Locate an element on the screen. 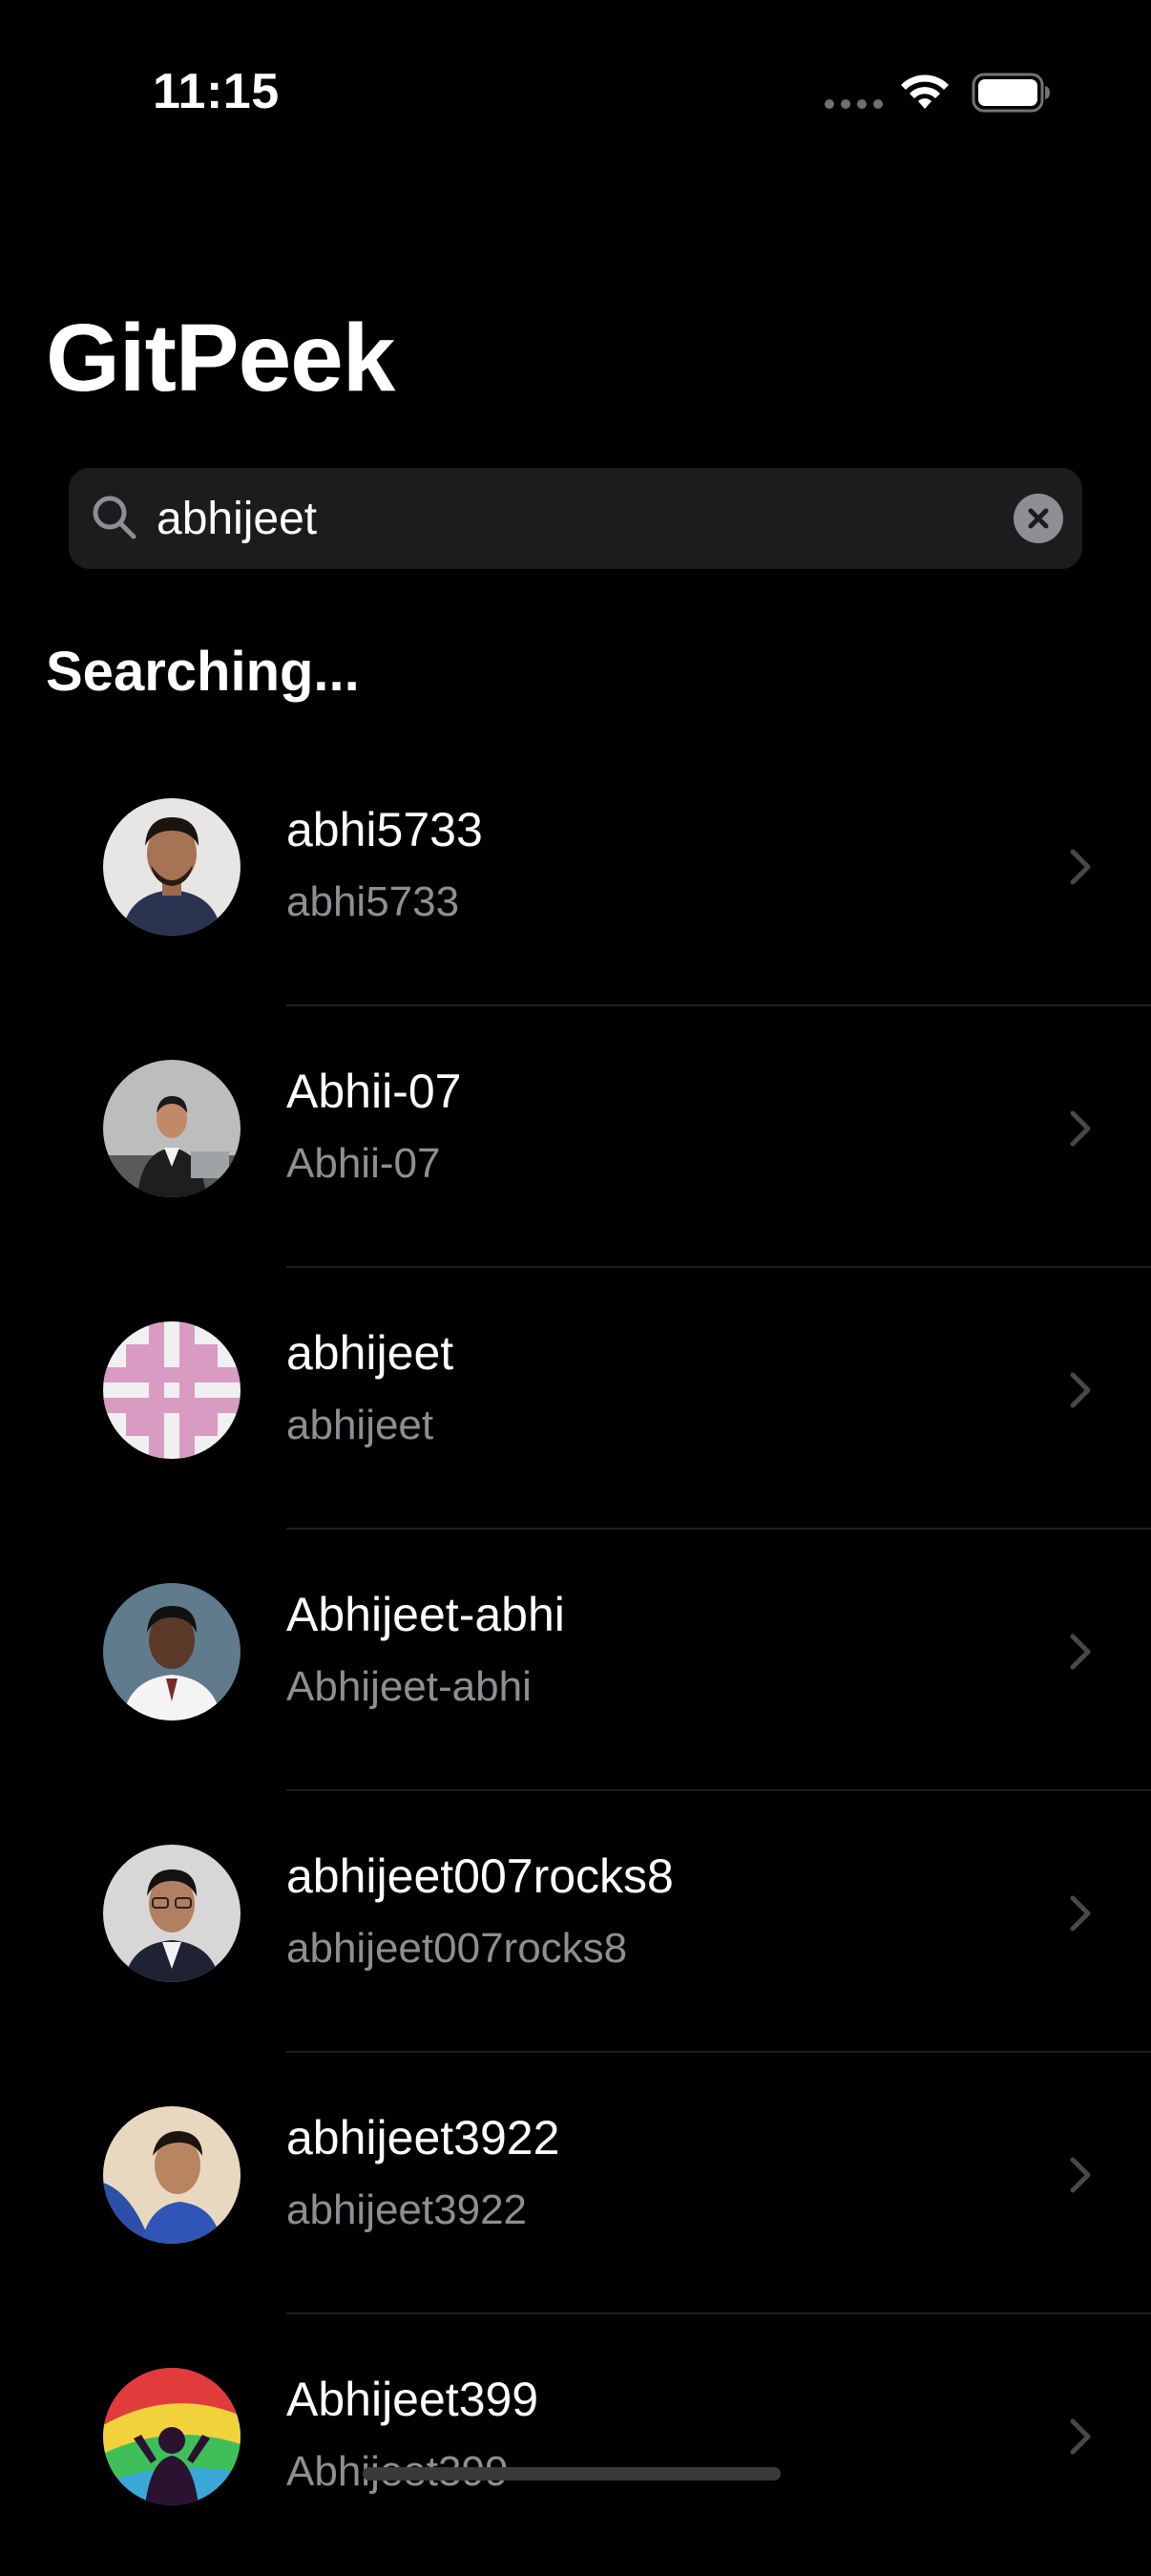  list-item: abhijeet3922 abhijeet3922 is located at coordinates (575, 2183).